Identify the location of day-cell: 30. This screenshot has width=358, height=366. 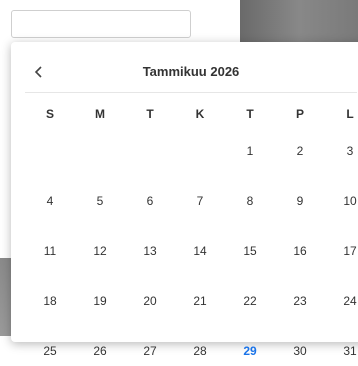
(300, 351).